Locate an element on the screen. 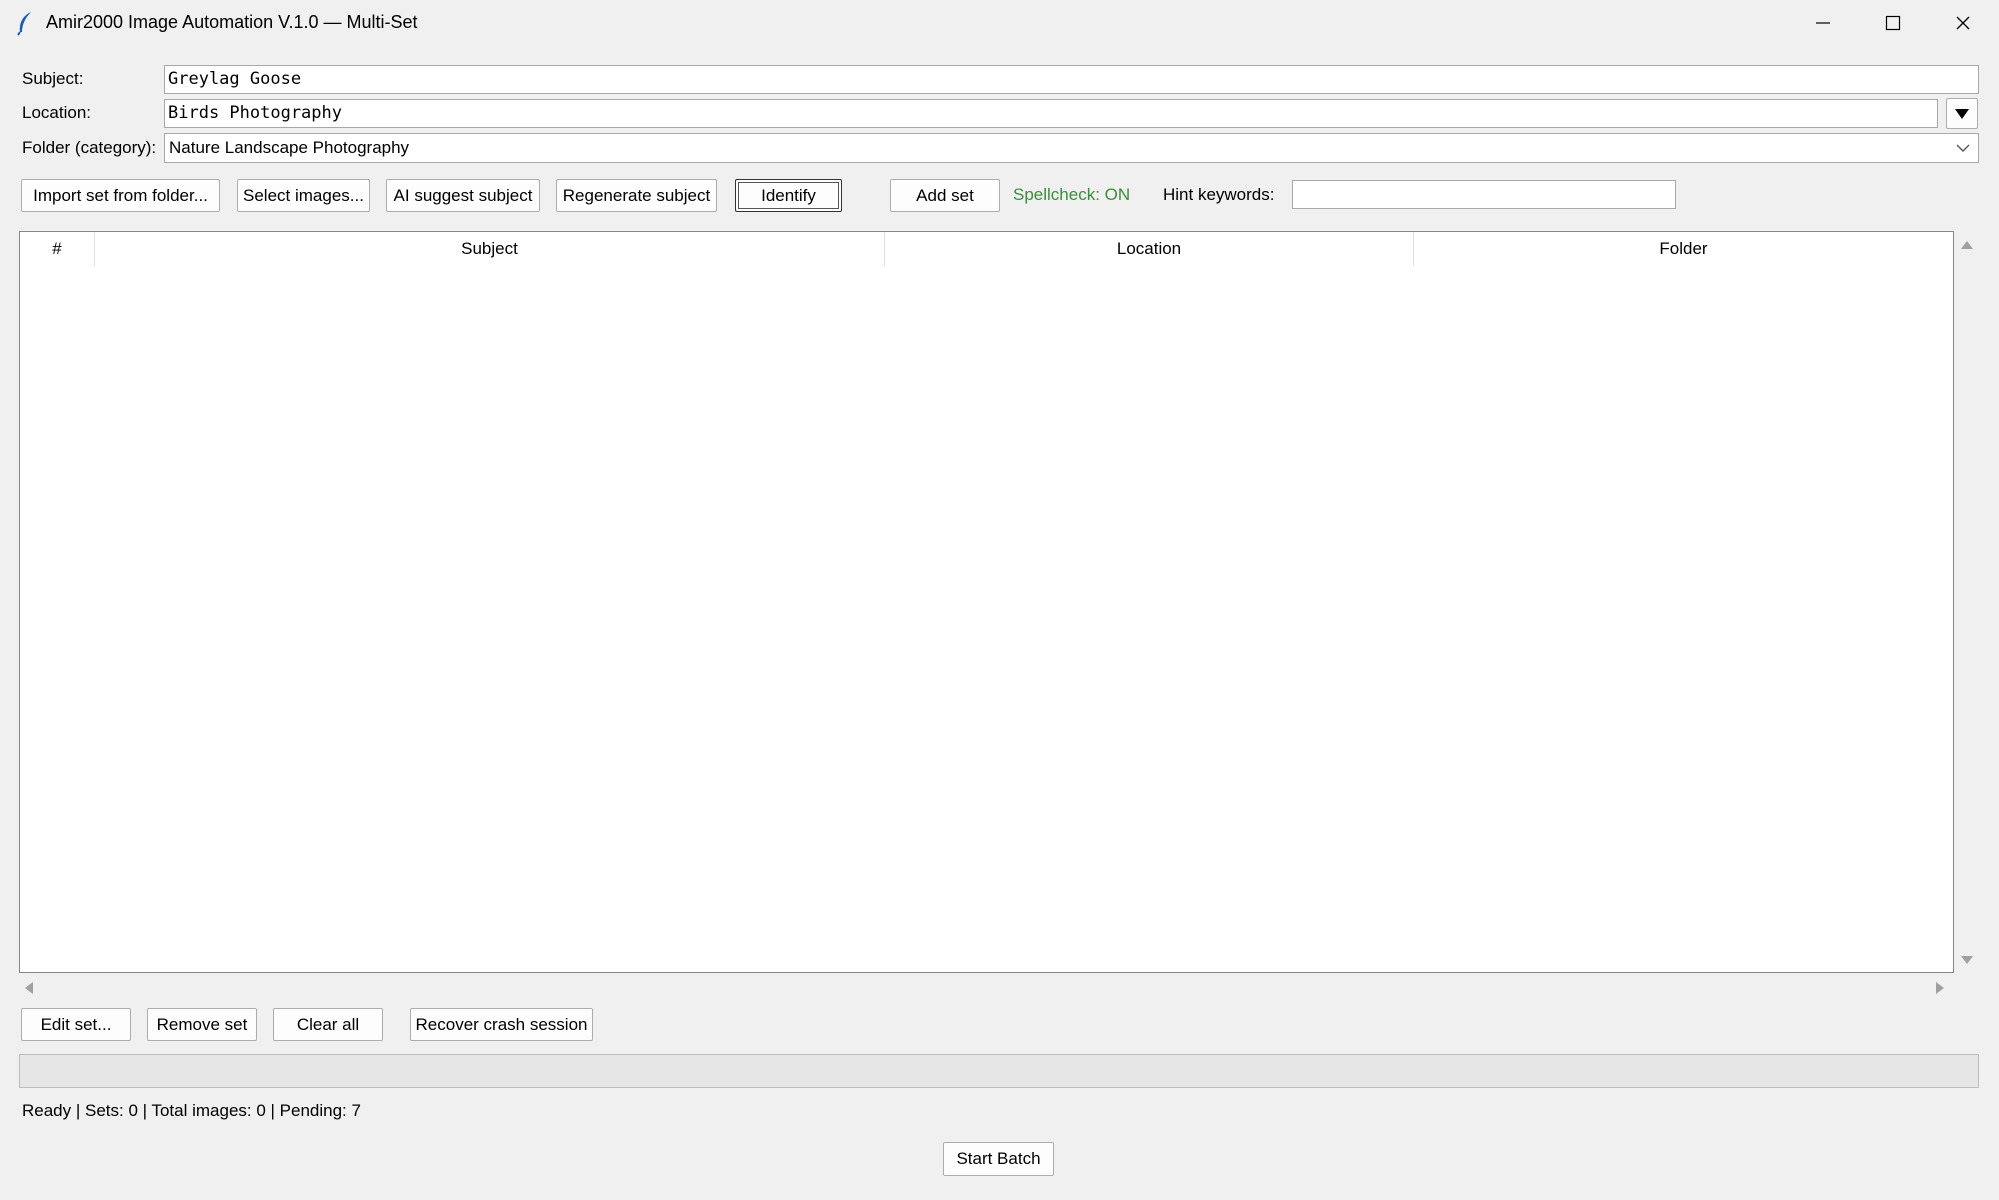 The image size is (1999, 1200). minimize-icon is located at coordinates (1823, 23).